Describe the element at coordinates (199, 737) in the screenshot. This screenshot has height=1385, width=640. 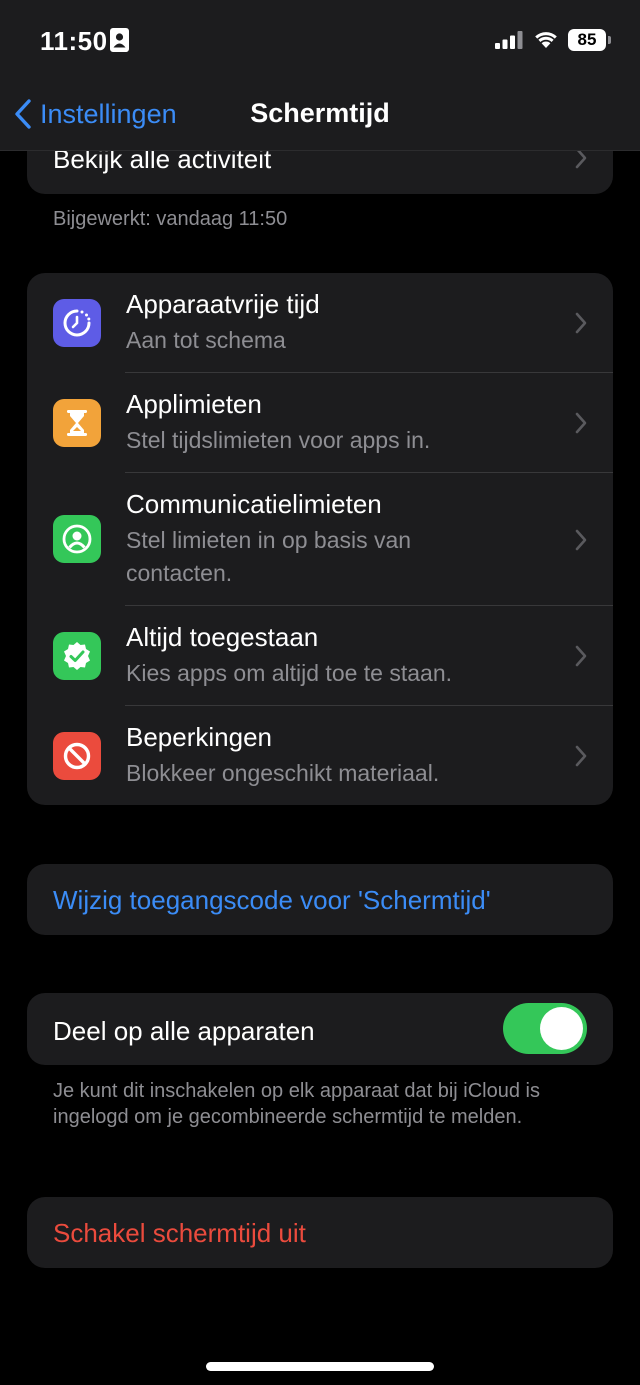
I see `restrictions-title: Beperkingen` at that location.